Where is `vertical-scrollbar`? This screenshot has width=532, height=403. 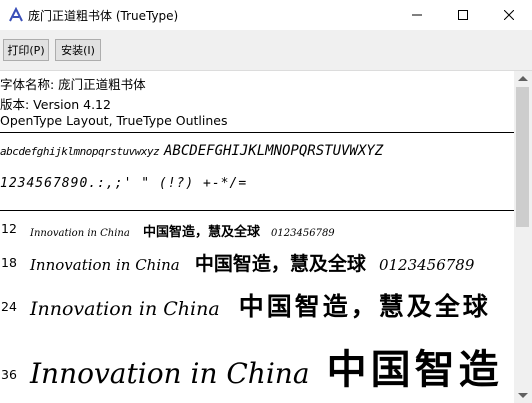
vertical-scrollbar is located at coordinates (523, 237).